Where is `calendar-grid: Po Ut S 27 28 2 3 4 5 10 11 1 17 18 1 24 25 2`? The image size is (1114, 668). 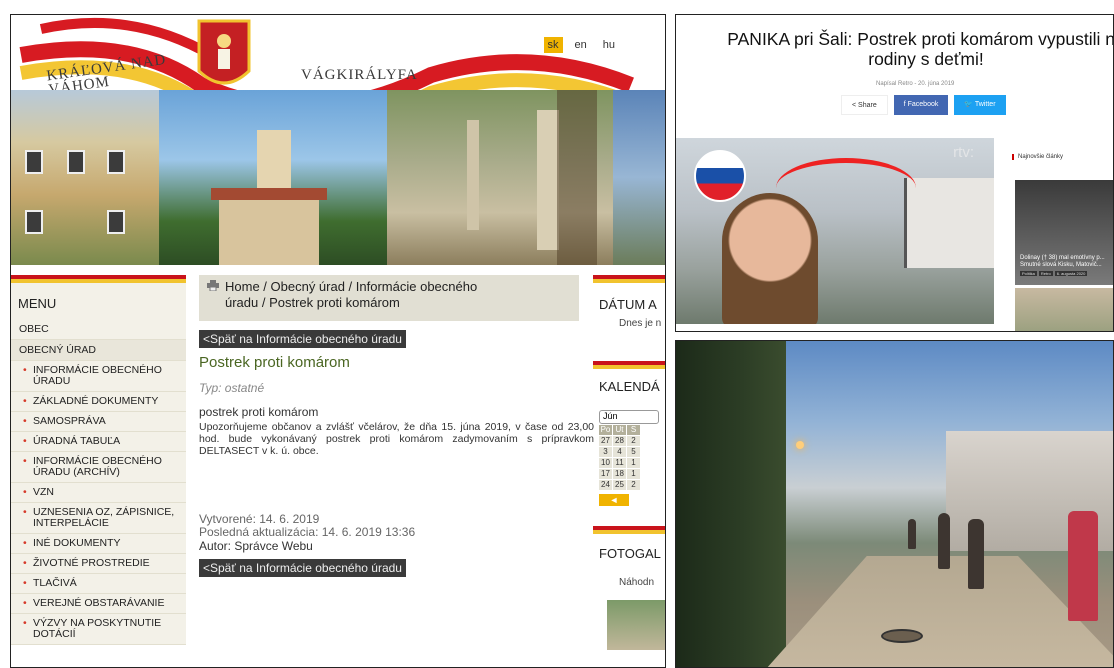
calendar-grid: Po Ut S 27 28 2 3 4 5 10 11 1 17 18 1 24 25 2 is located at coordinates (632, 457).